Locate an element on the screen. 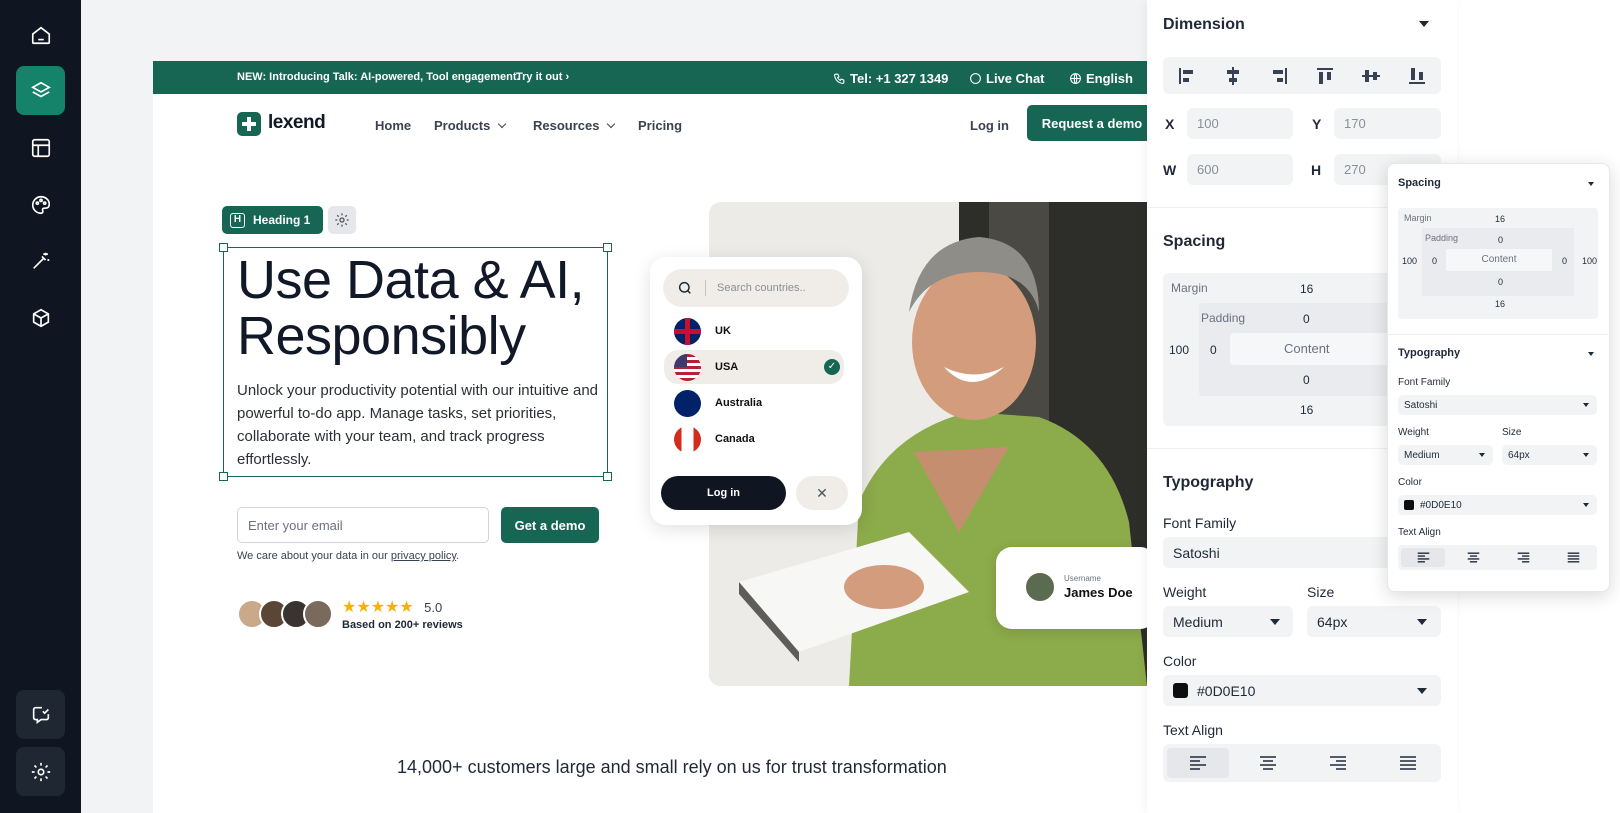  font-family-label: Font Family is located at coordinates (1200, 523).